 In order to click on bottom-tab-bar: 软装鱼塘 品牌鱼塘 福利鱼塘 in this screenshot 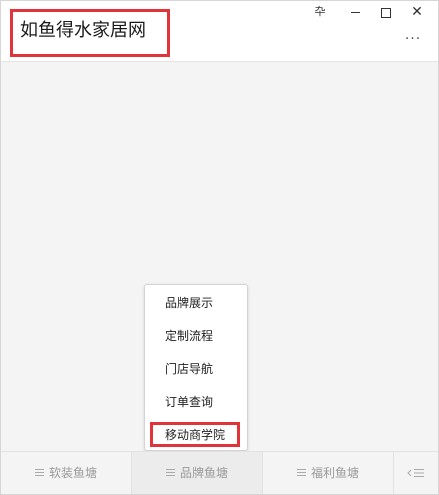, I will do `click(219, 472)`.